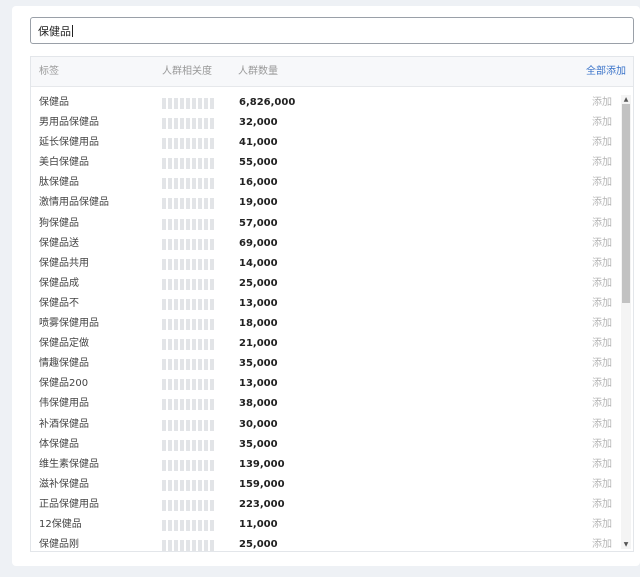 This screenshot has width=640, height=577. Describe the element at coordinates (325, 525) in the screenshot. I see `table-row: 12保健品 11,000 添加` at that location.